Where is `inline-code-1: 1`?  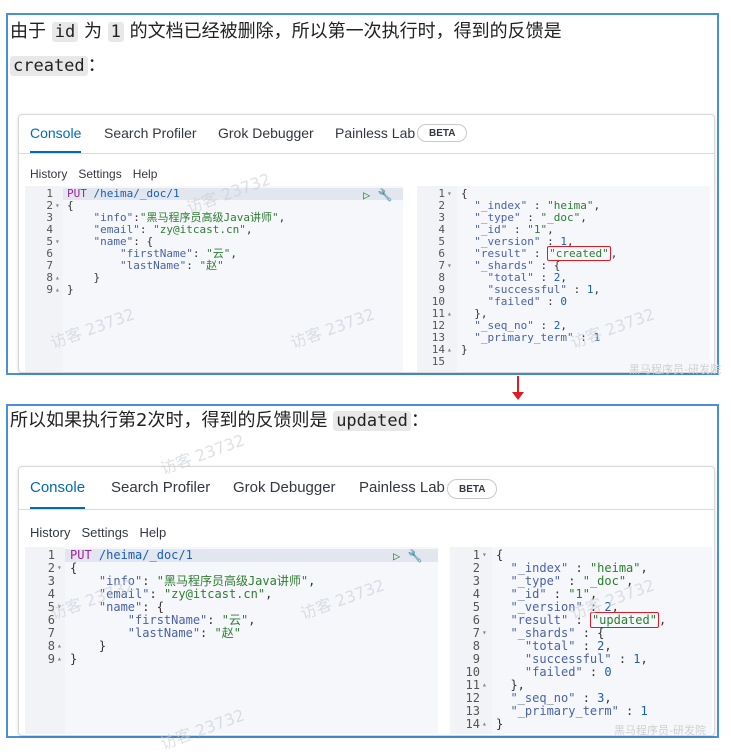
inline-code-1: 1 is located at coordinates (115, 32).